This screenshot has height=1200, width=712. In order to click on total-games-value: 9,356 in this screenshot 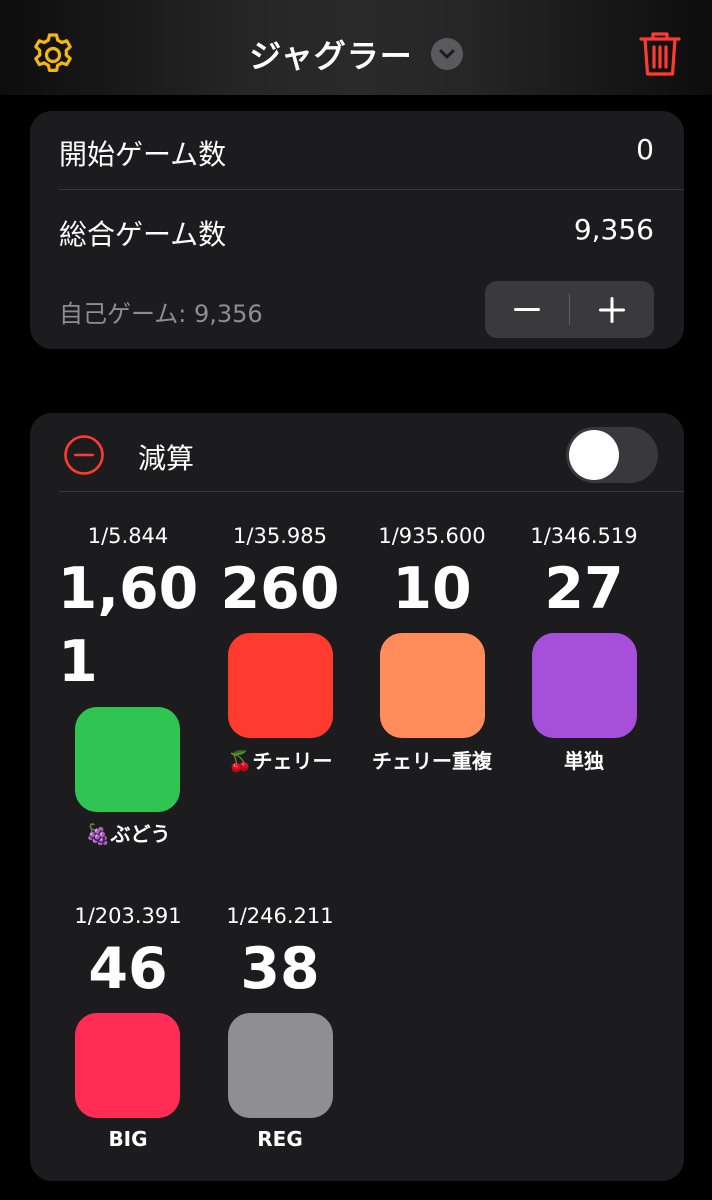, I will do `click(614, 229)`.